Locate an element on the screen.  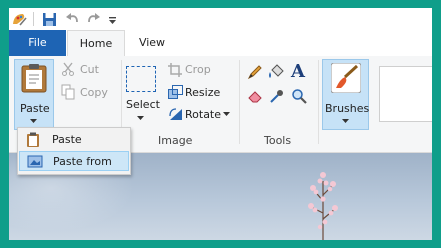
fill-icon is located at coordinates (277, 72).